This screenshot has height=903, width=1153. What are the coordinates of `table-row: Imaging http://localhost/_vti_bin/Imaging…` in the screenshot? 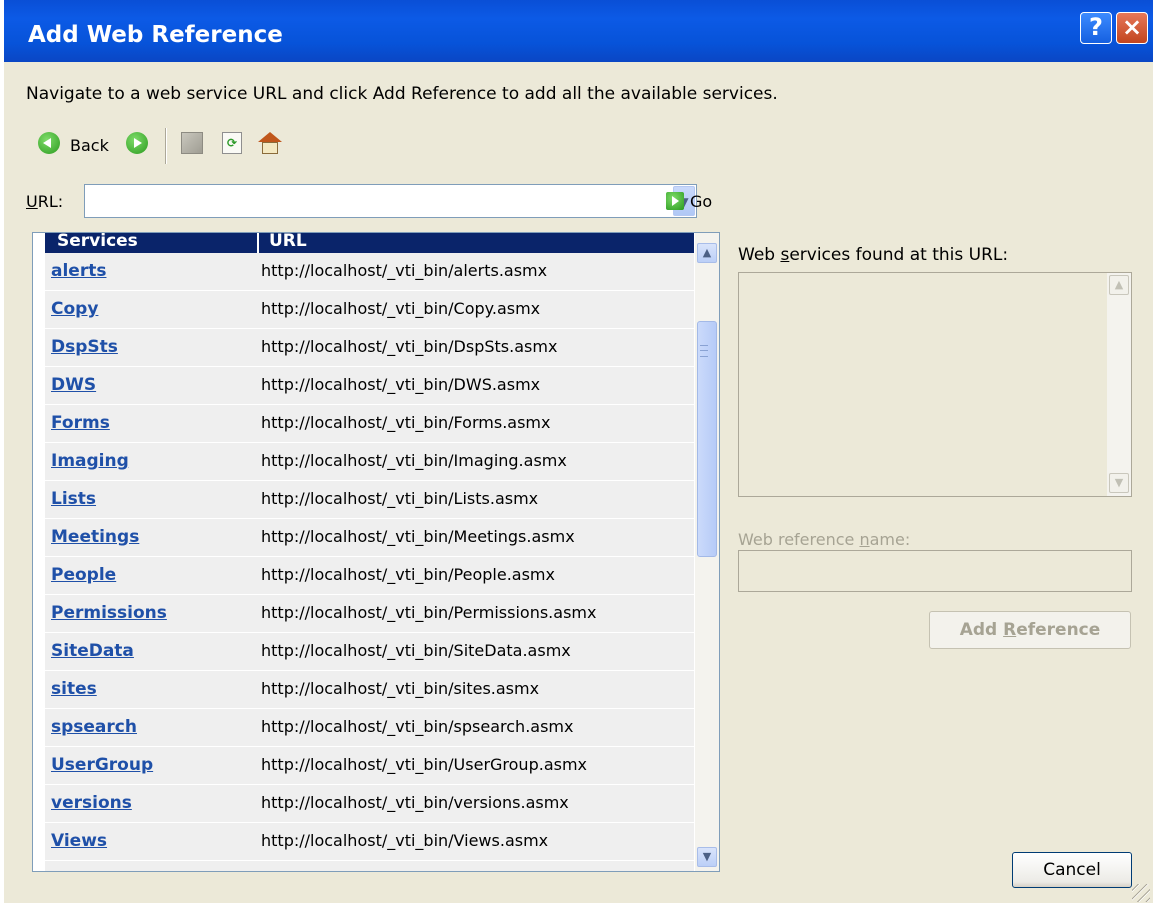 It's located at (369, 462).